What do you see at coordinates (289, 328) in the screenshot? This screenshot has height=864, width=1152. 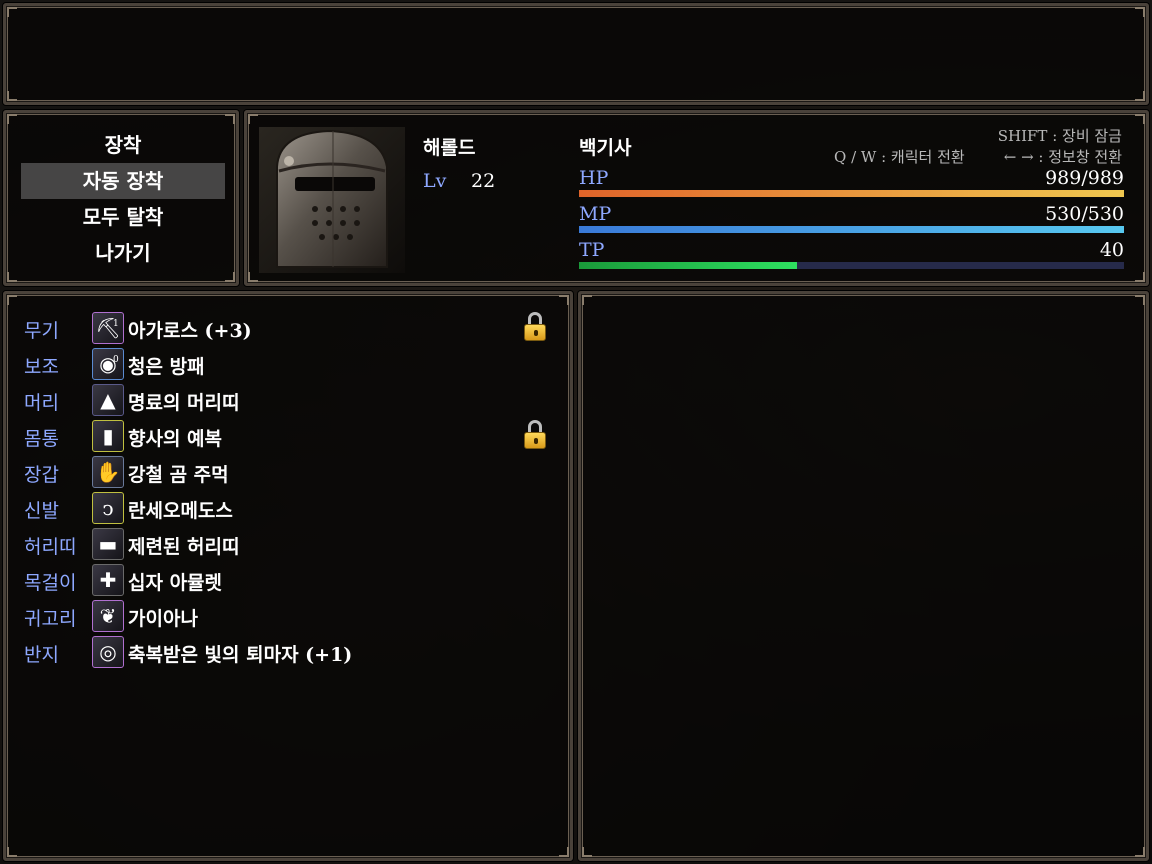 I see `equip-slot-row: 무기 ⛏ 1 아가로스 (+3)` at bounding box center [289, 328].